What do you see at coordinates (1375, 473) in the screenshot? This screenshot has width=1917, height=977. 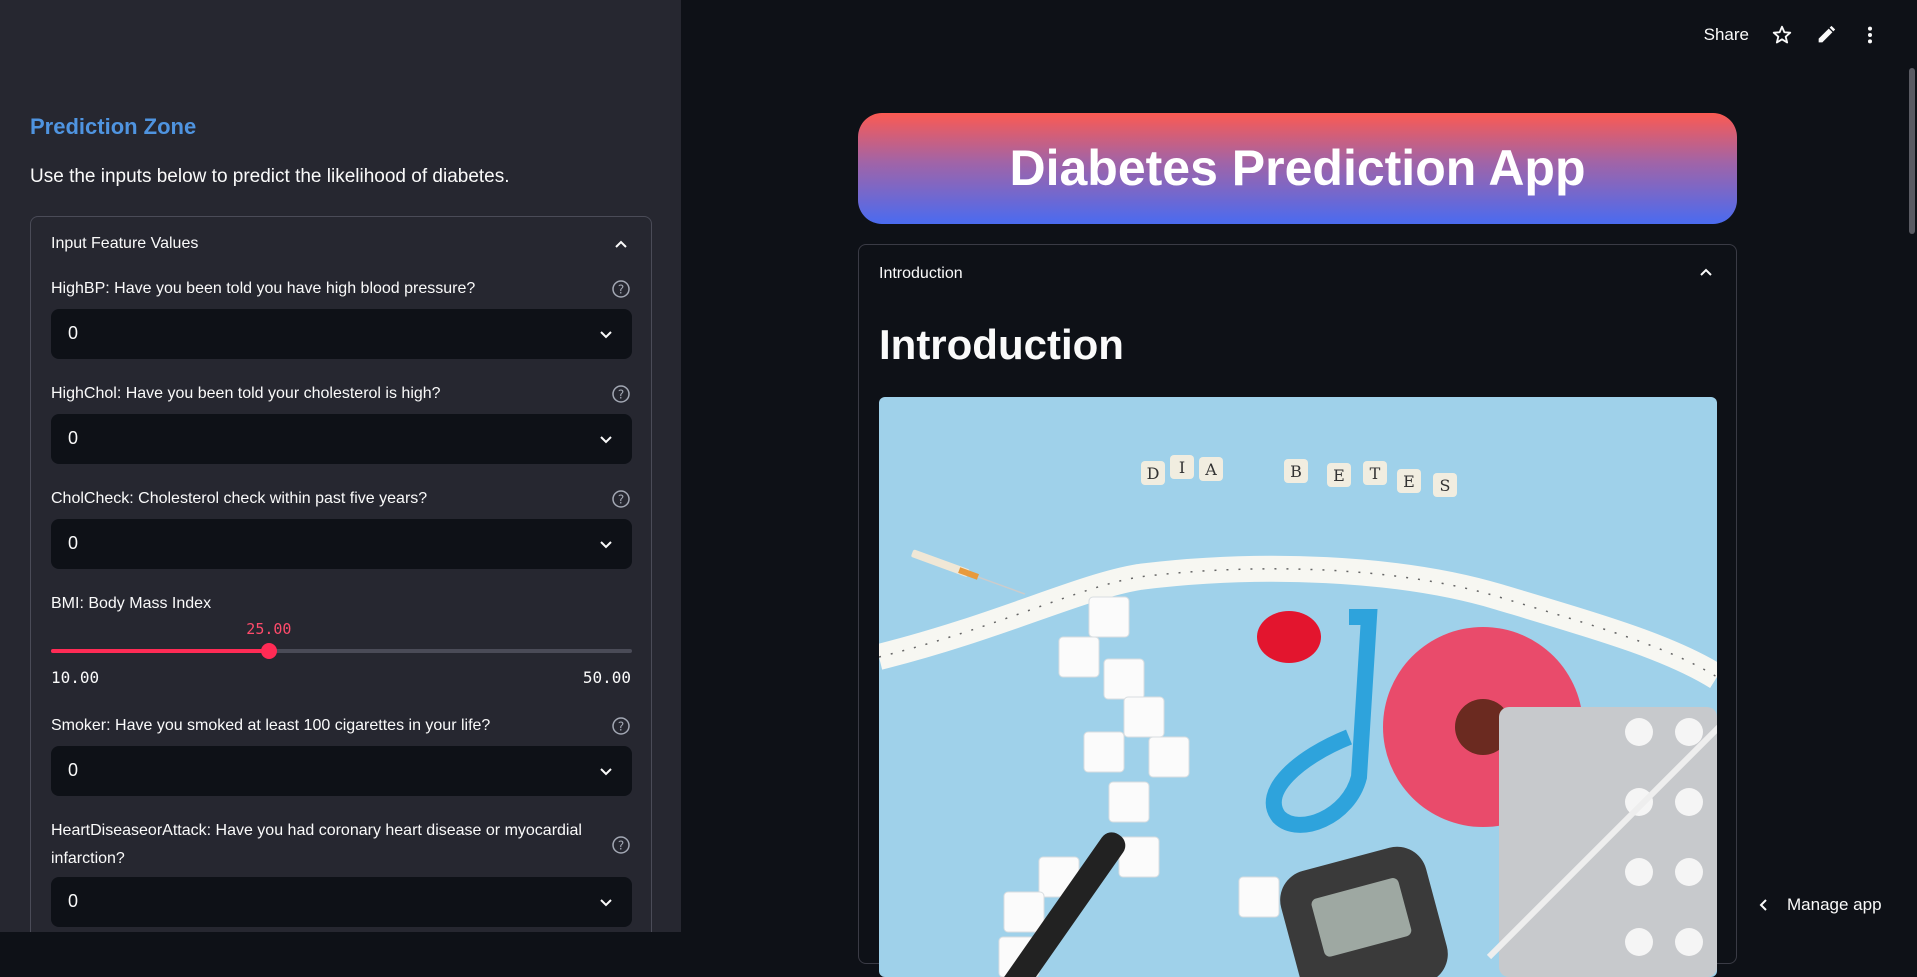 I see `svg-text: T` at bounding box center [1375, 473].